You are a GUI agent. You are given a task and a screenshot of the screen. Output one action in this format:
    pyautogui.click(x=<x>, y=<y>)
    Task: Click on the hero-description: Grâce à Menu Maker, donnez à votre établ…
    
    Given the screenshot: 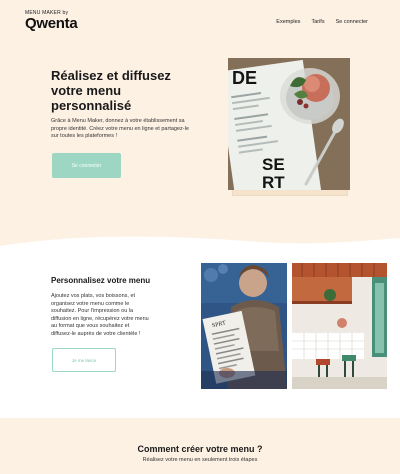 What is the action you would take?
    pyautogui.click(x=120, y=128)
    